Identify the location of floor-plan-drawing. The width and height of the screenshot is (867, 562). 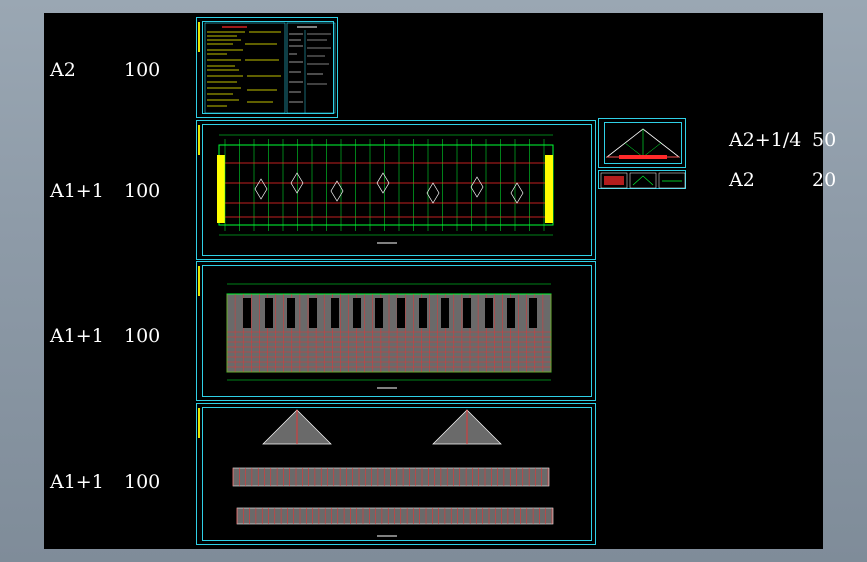
(385, 189).